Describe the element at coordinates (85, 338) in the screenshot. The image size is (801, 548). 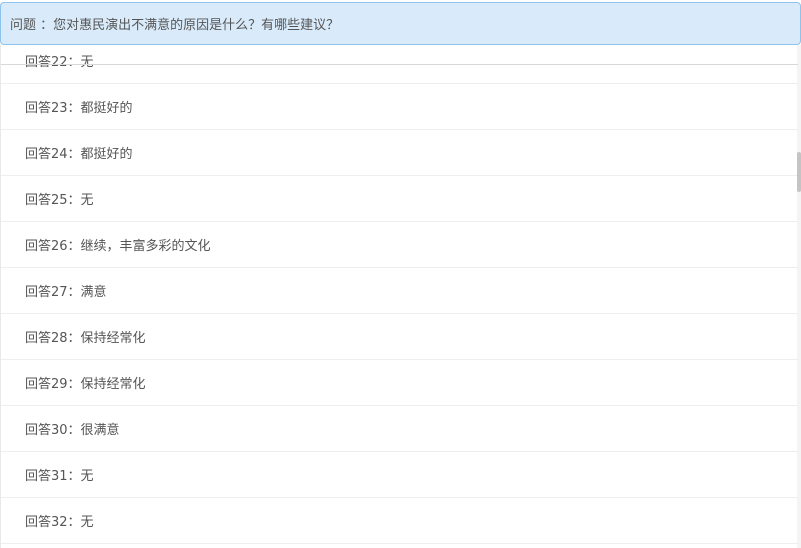
I see `answer-text: 回答28：保持经常化` at that location.